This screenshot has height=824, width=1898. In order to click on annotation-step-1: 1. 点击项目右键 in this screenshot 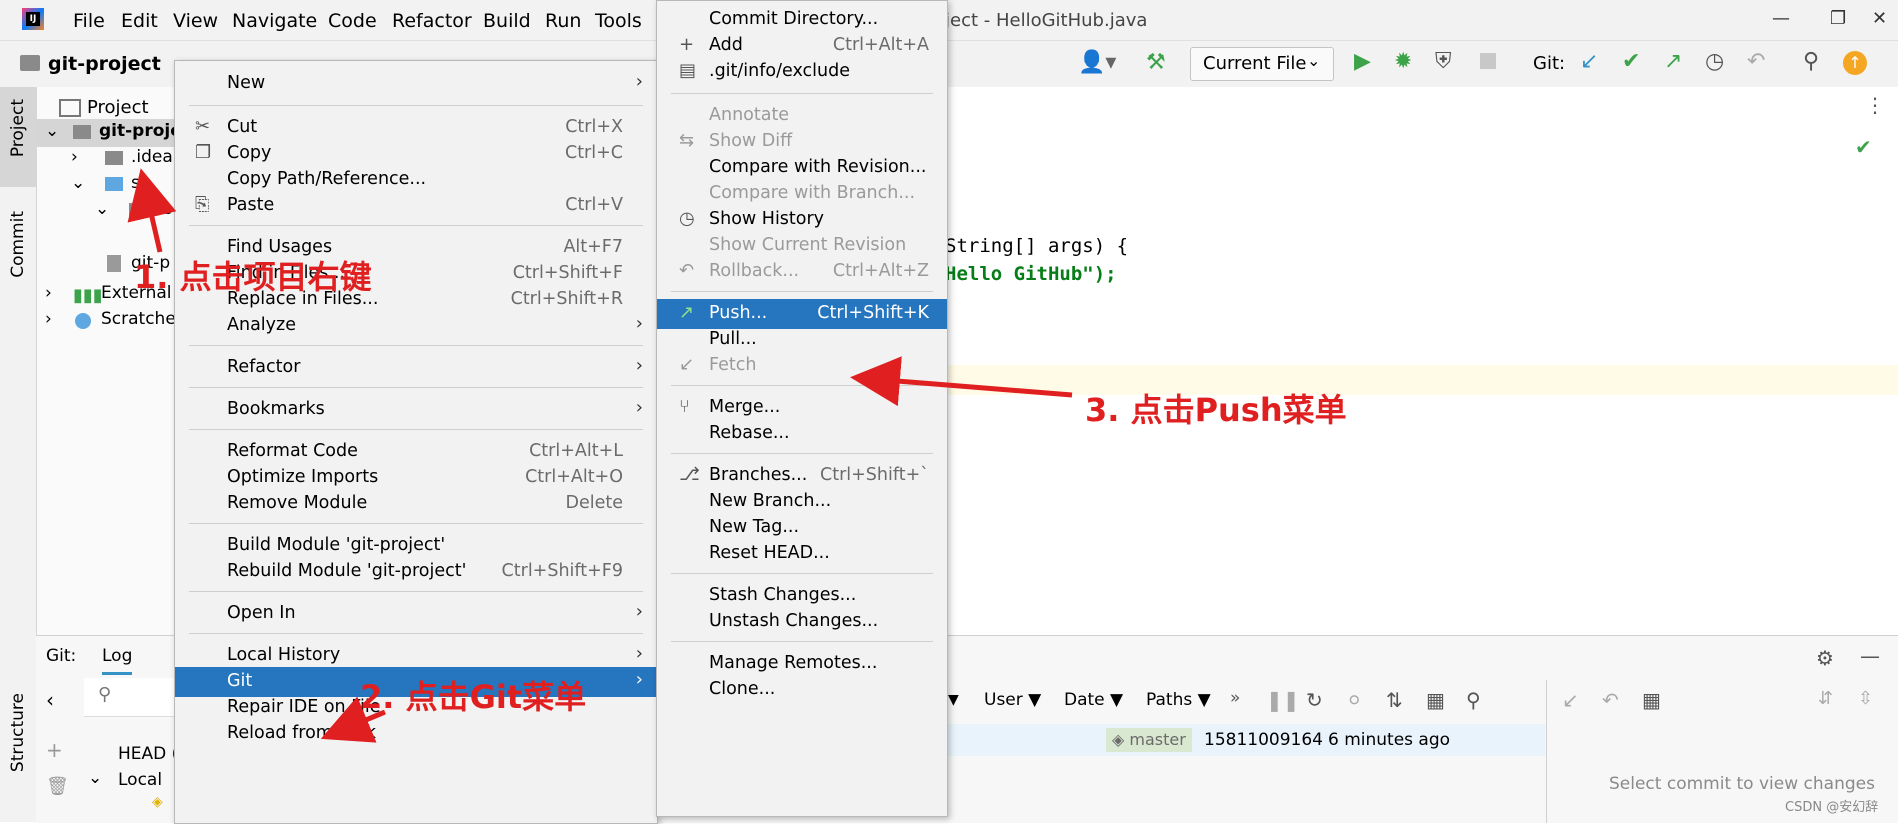, I will do `click(253, 277)`.